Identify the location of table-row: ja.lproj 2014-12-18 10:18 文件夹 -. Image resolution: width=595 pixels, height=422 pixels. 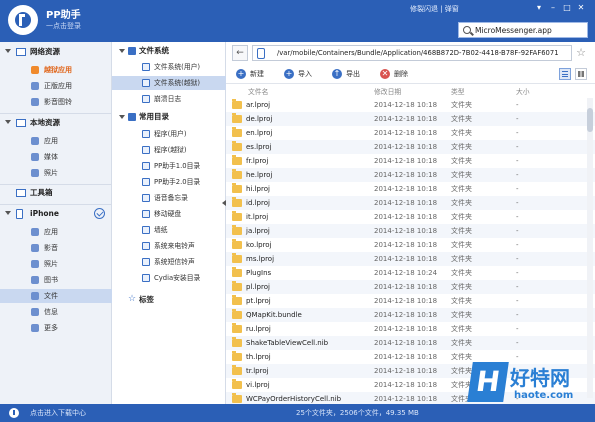
(410, 231).